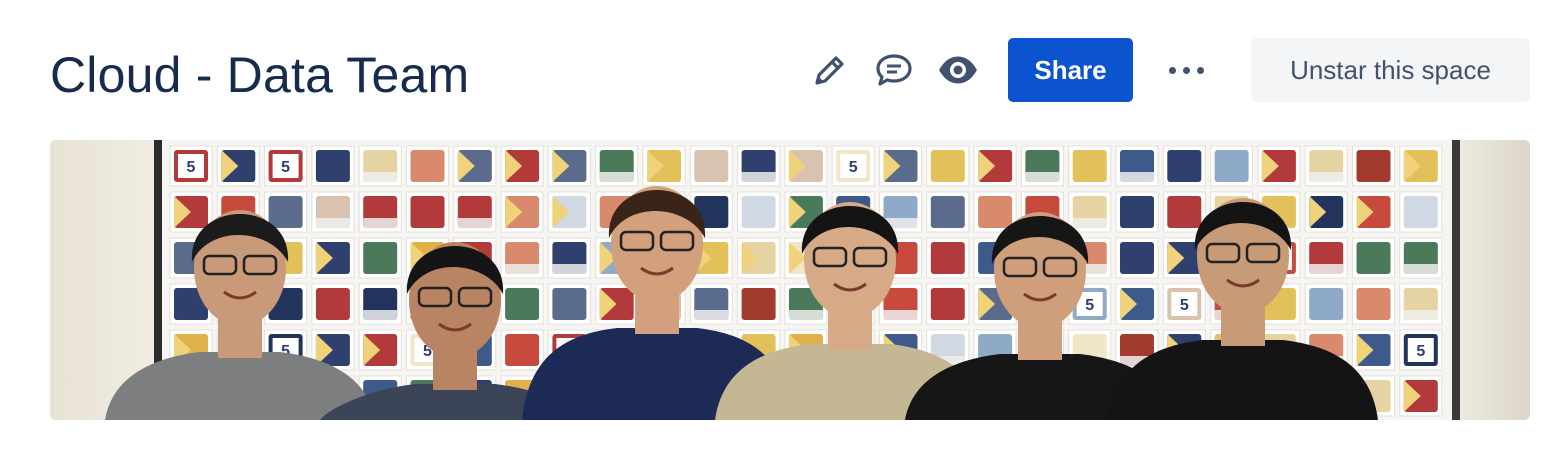  What do you see at coordinates (1070, 70) in the screenshot?
I see `share-button: Share` at bounding box center [1070, 70].